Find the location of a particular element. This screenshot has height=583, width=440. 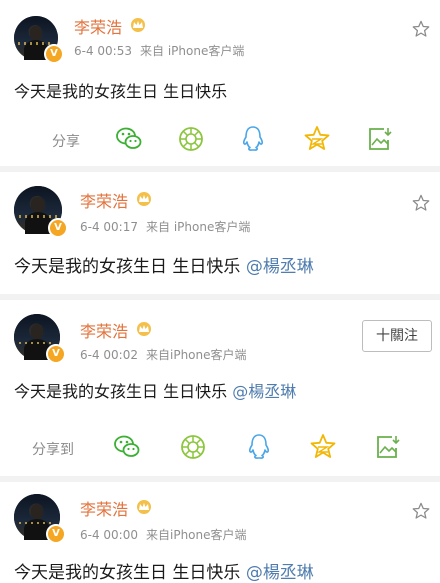

post-time: 6-4 00:00 is located at coordinates (109, 535).